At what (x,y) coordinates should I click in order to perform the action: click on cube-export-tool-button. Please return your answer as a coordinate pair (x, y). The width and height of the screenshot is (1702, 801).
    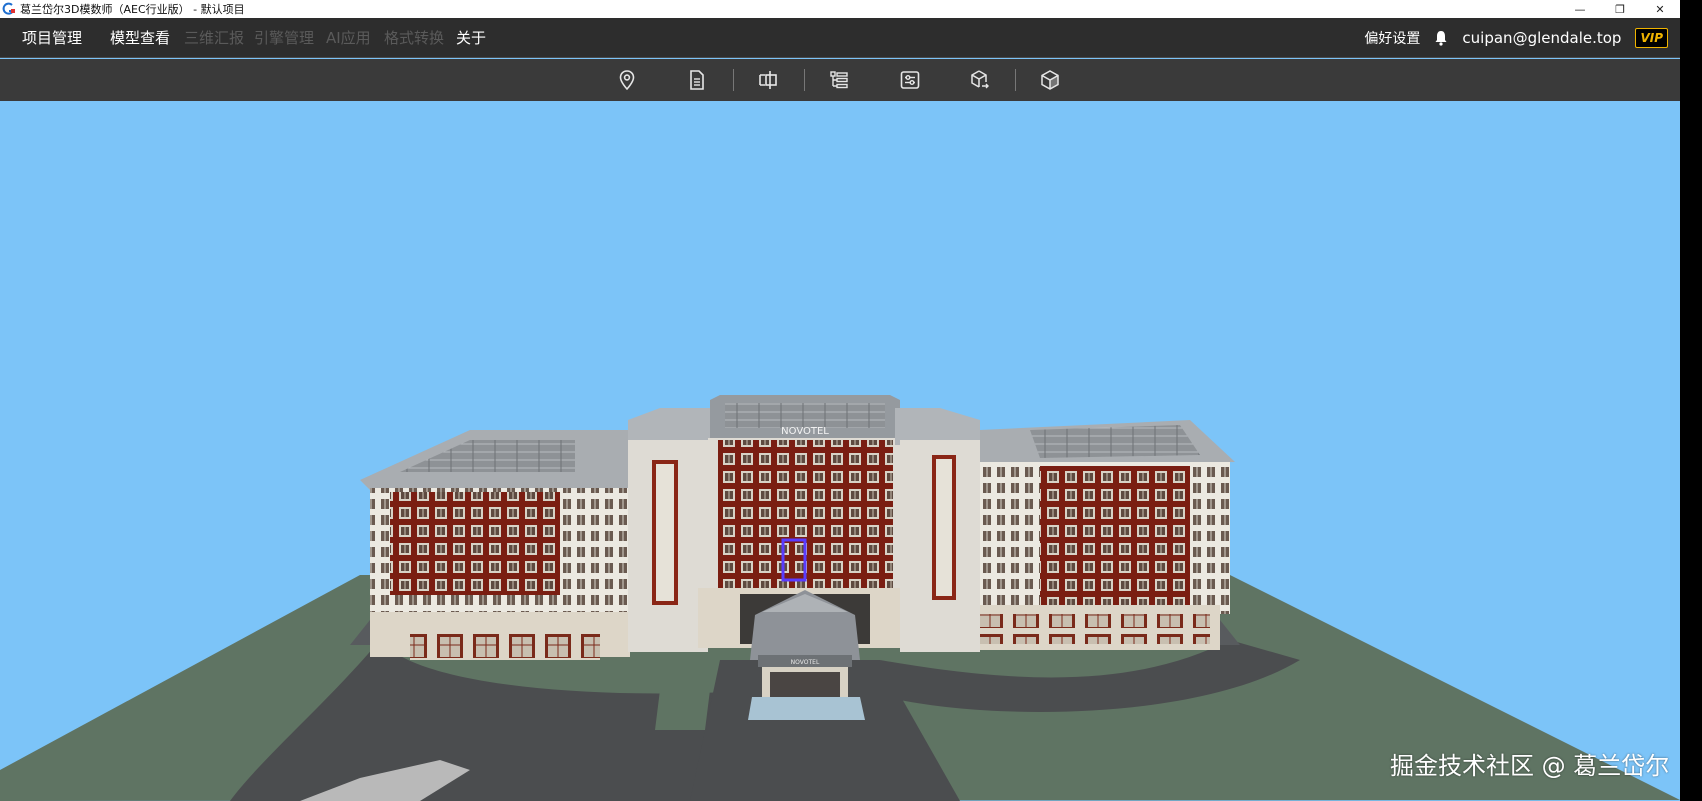
    Looking at the image, I should click on (980, 80).